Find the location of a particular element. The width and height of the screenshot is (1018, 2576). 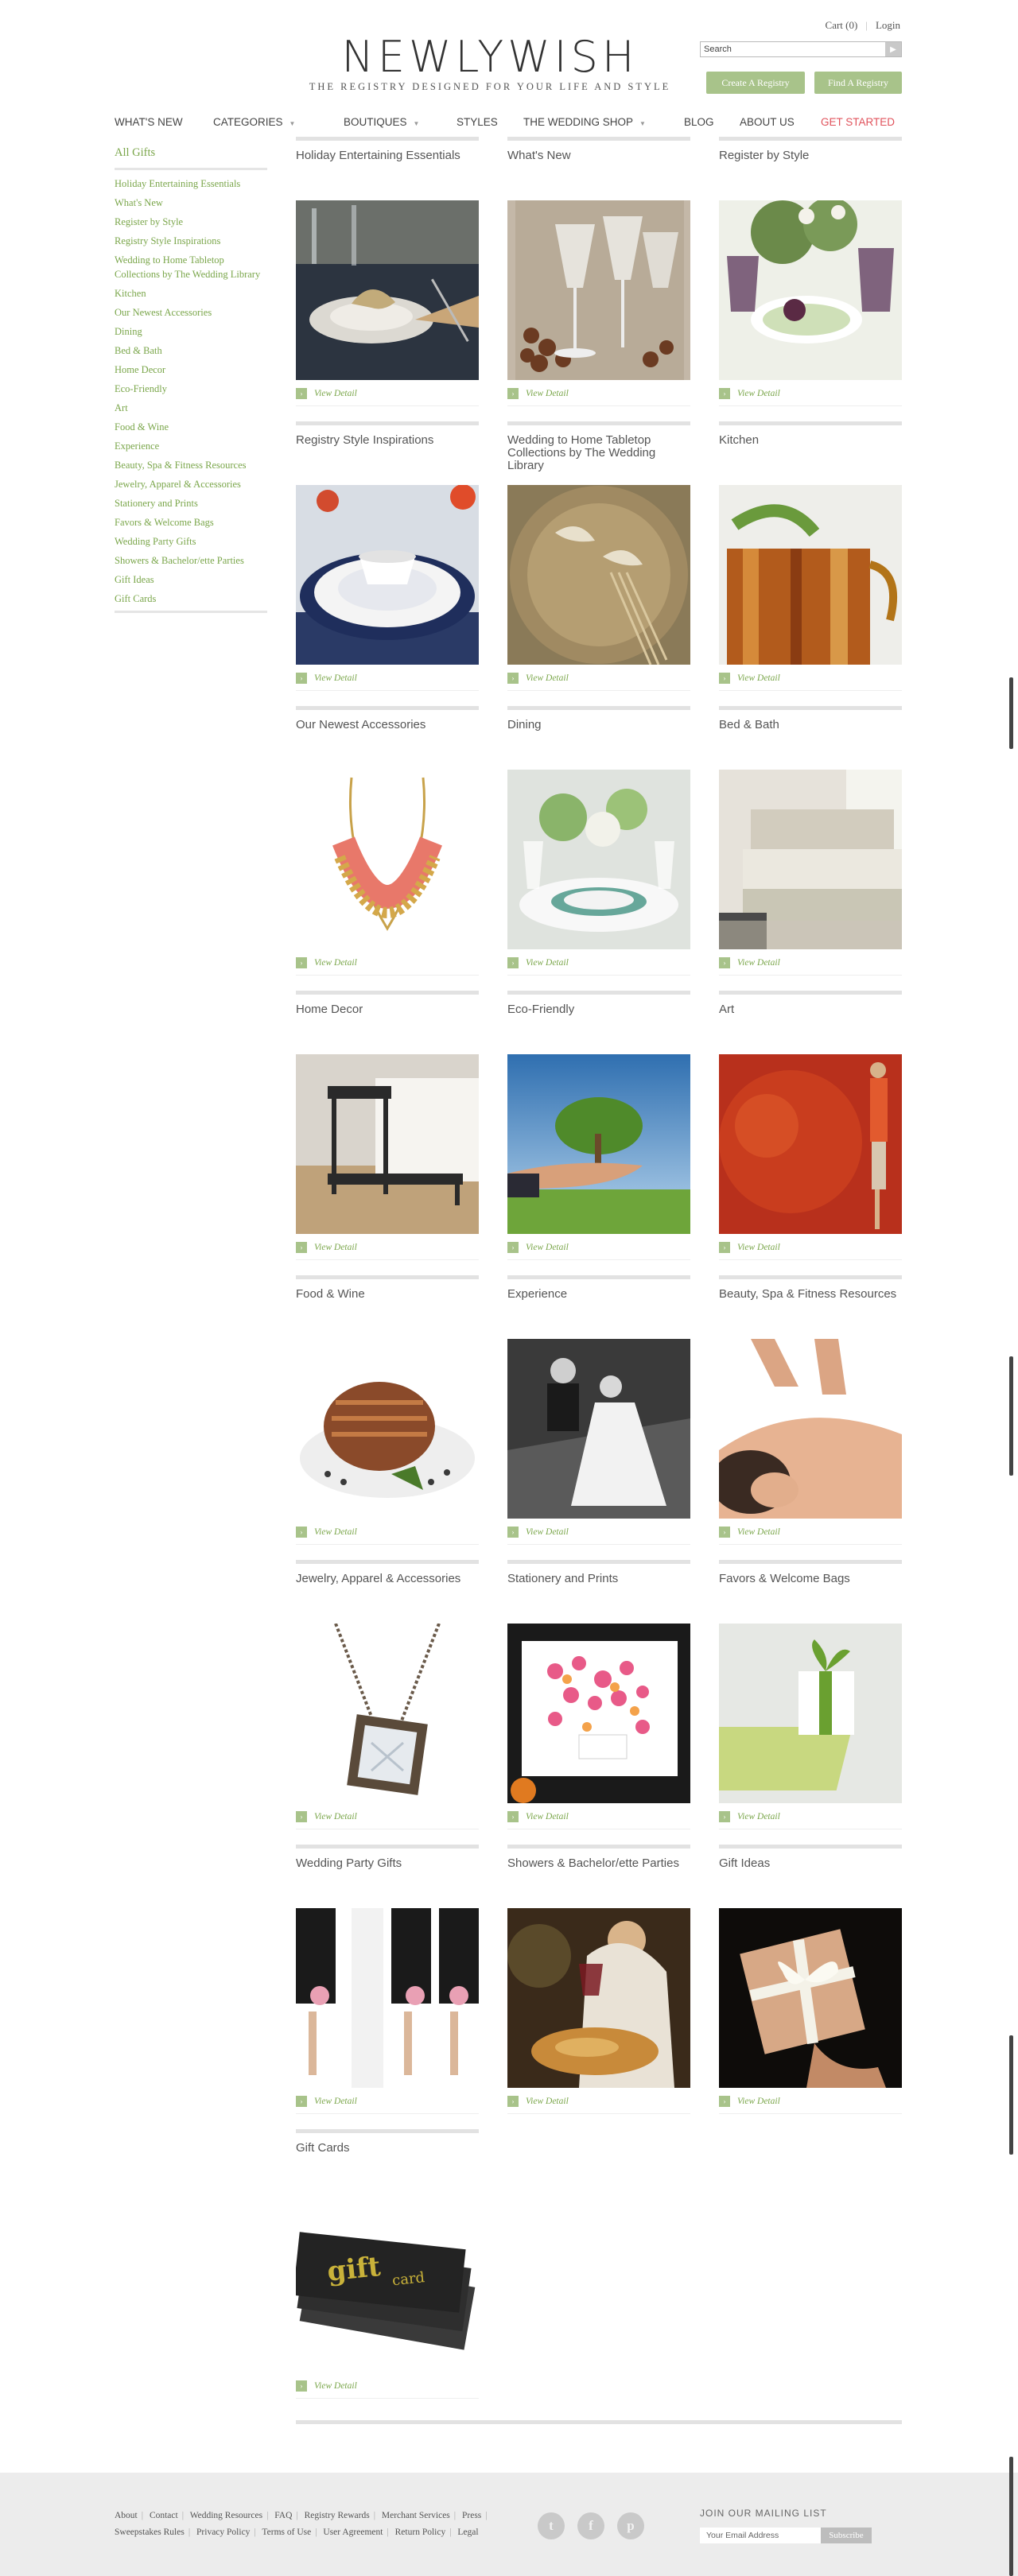

nav-get-started: GET STARTED is located at coordinates (858, 122).